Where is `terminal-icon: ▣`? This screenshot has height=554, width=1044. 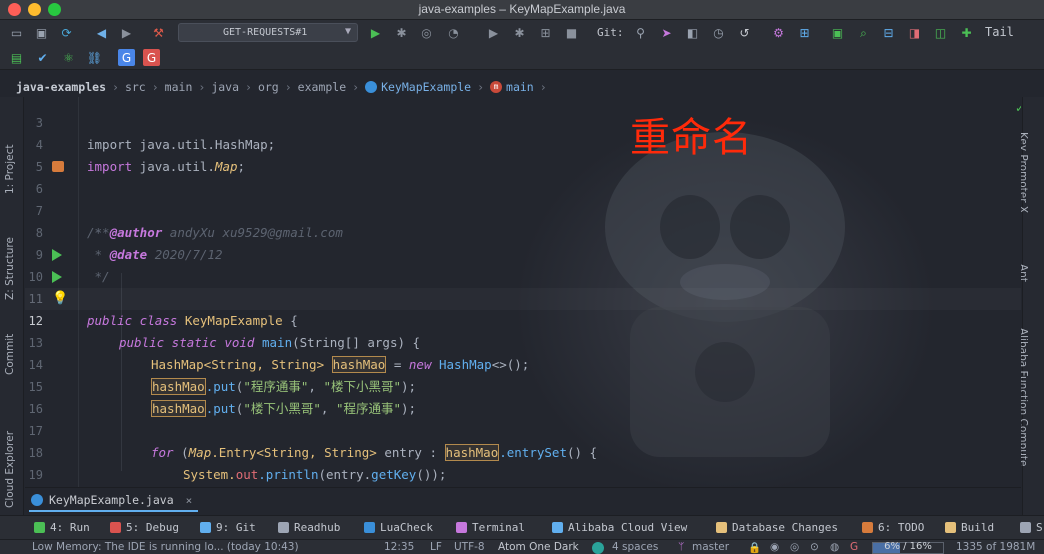 terminal-icon: ▣ is located at coordinates (837, 32).